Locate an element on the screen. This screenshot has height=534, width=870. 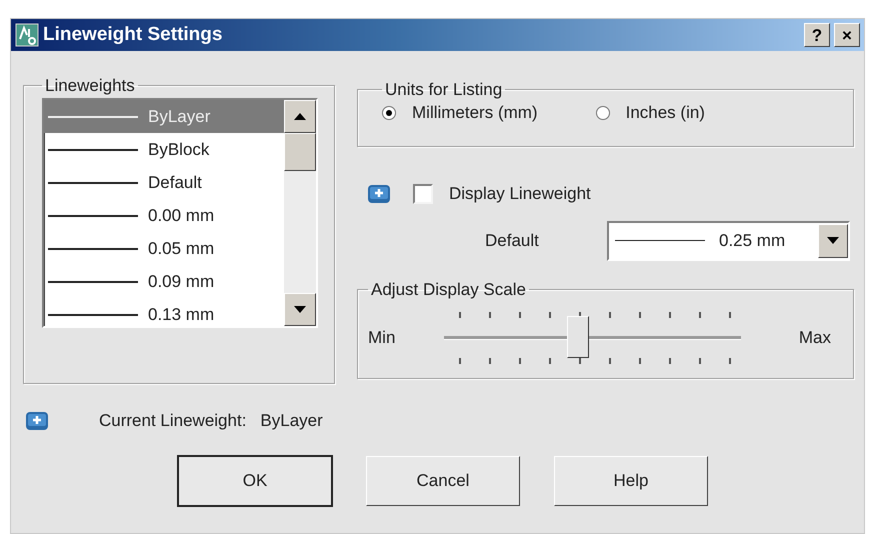
lineweight-list: ByLayer ByBlock Default 0.00 mm 0.05 mm 0.09 mm 0.13 mm is located at coordinates (180, 213).